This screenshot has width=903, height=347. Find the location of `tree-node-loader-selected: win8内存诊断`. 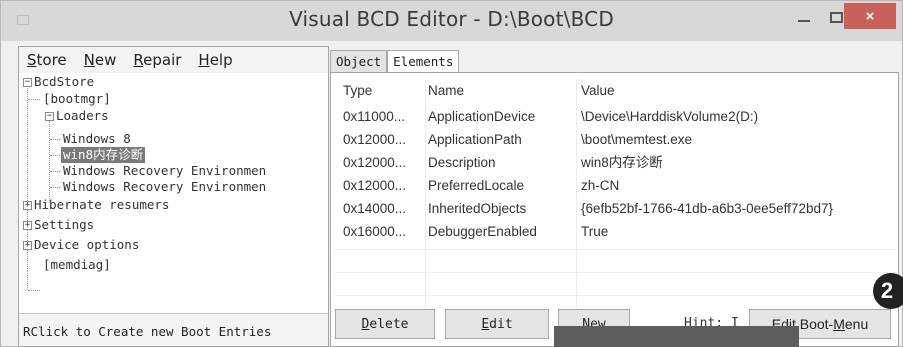

tree-node-loader-selected: win8内存诊断 is located at coordinates (103, 155).